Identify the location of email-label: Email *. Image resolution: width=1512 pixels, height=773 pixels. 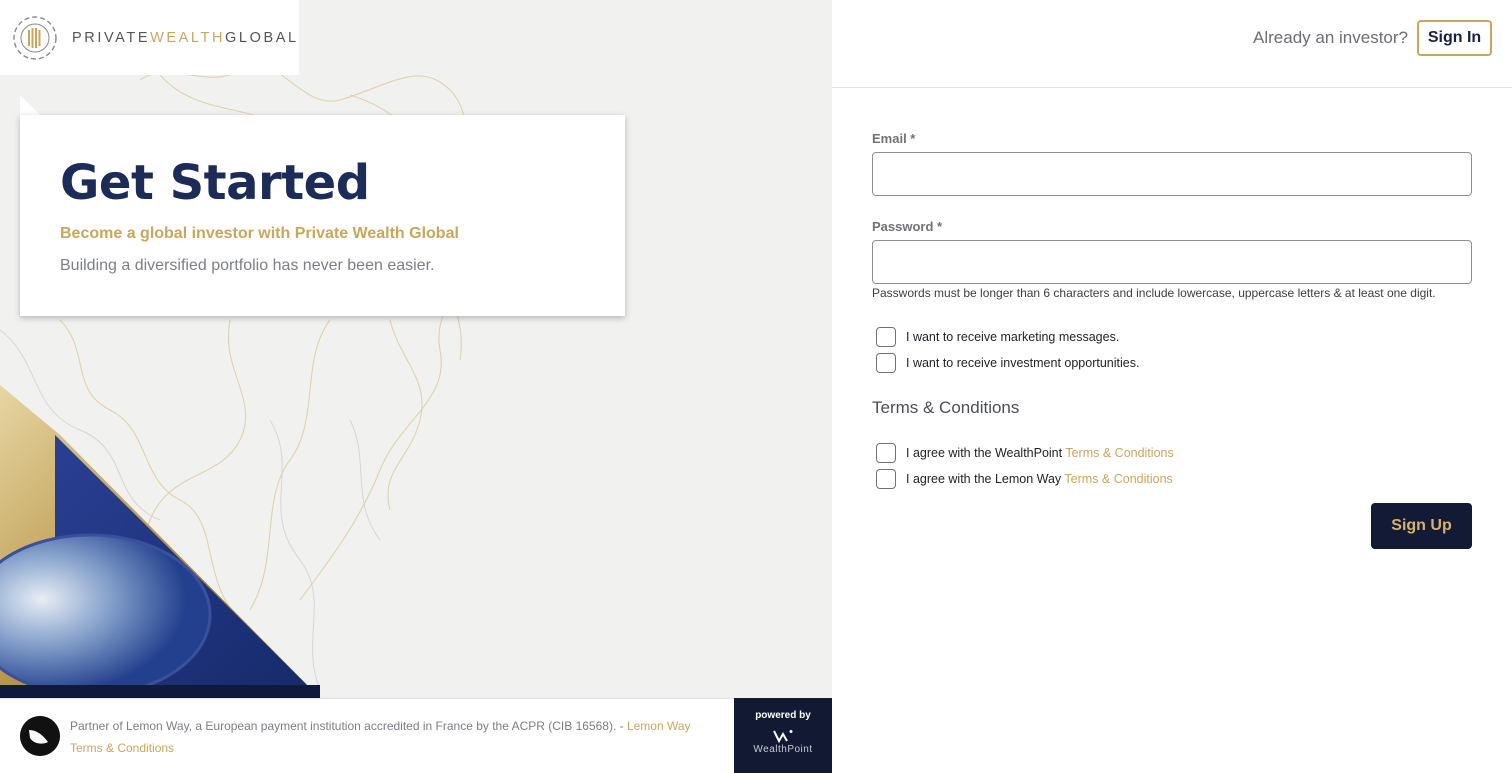
(894, 138).